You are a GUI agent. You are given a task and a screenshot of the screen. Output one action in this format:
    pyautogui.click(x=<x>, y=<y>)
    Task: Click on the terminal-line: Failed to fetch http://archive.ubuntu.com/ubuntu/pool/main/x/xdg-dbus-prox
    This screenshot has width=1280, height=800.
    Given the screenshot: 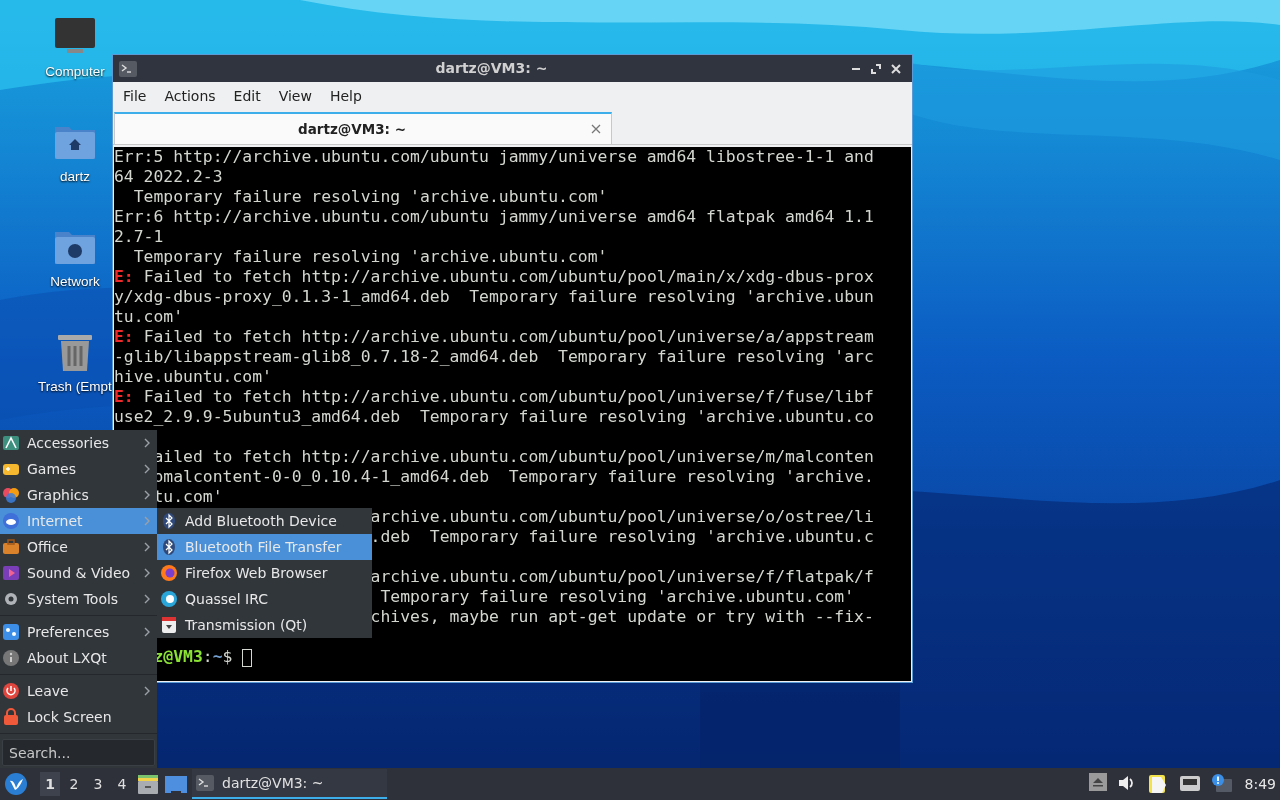 What is the action you would take?
    pyautogui.click(x=508, y=276)
    